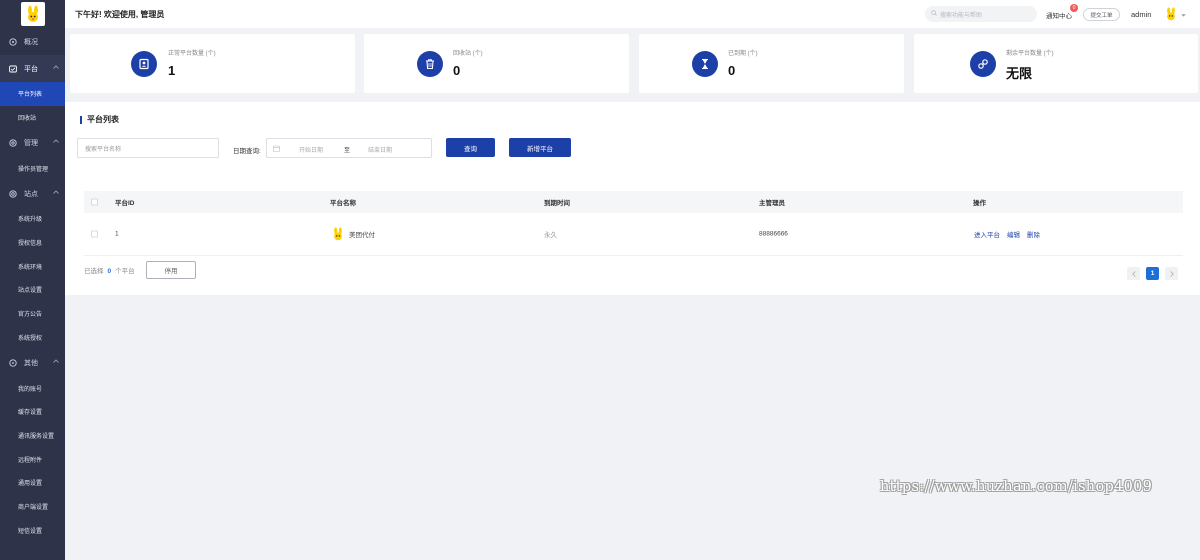  What do you see at coordinates (32, 41) in the screenshot?
I see `nav-overview: 概况` at bounding box center [32, 41].